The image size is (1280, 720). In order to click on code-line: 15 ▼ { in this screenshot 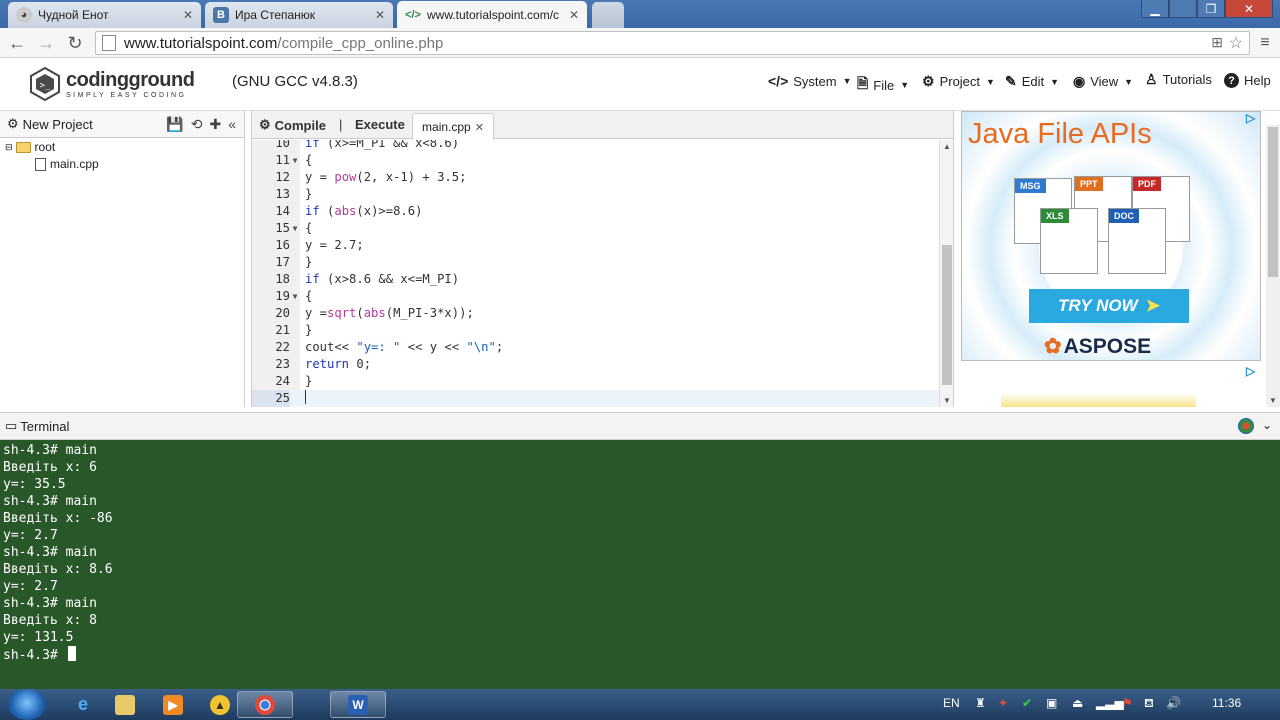, I will do `click(596, 228)`.